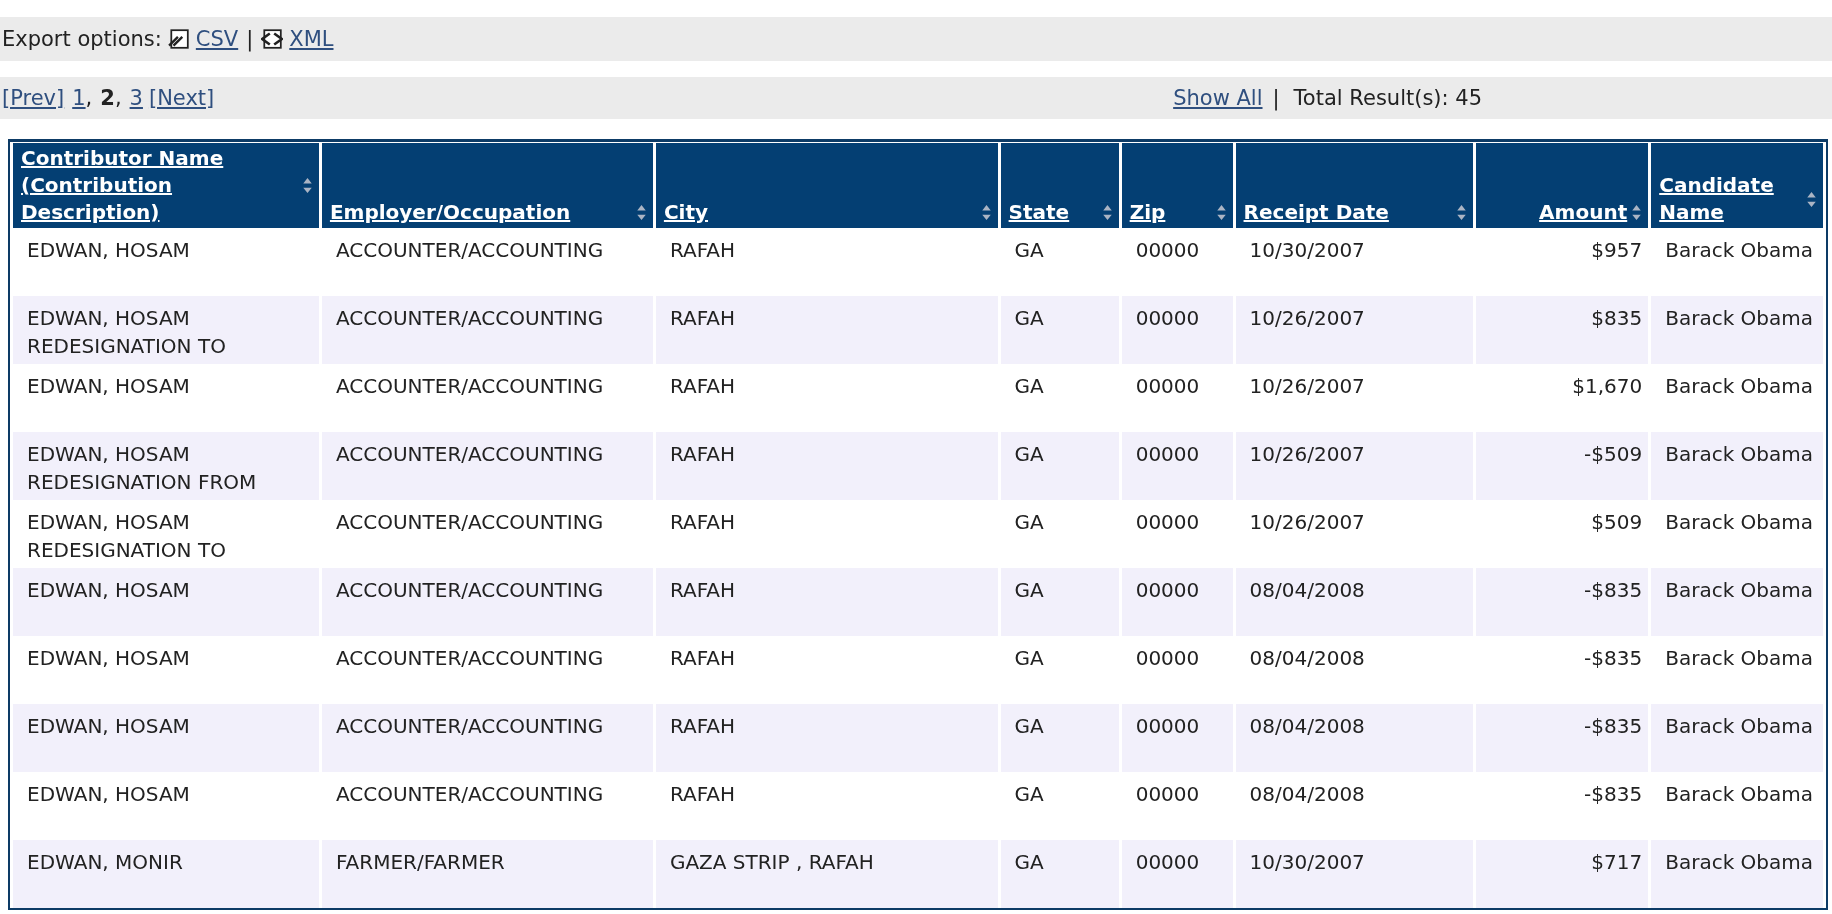 This screenshot has height=914, width=1832. I want to click on total-results: Total Result(s): 45, so click(1387, 98).